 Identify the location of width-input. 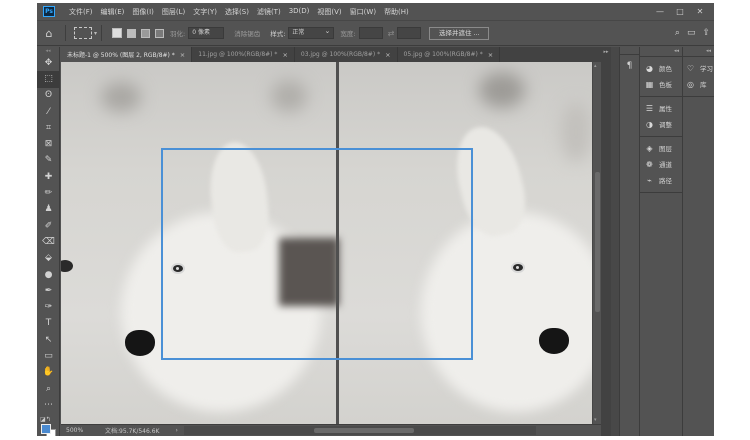
(370, 33).